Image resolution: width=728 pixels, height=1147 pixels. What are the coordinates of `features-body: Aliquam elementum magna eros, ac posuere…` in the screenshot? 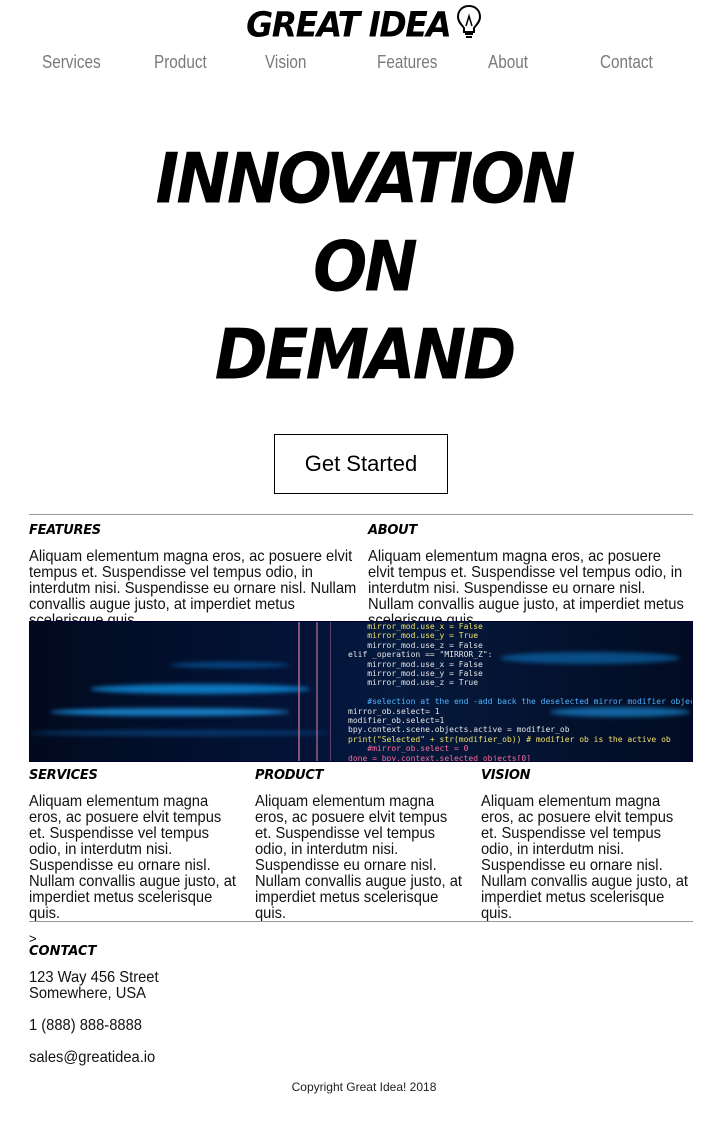 It's located at (193, 588).